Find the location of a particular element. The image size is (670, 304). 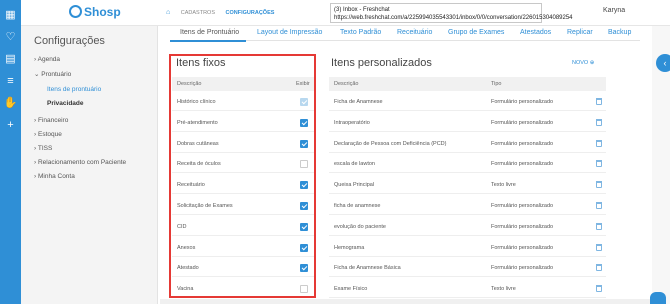

new-item-button: NOVO ⊕ is located at coordinates (583, 63).